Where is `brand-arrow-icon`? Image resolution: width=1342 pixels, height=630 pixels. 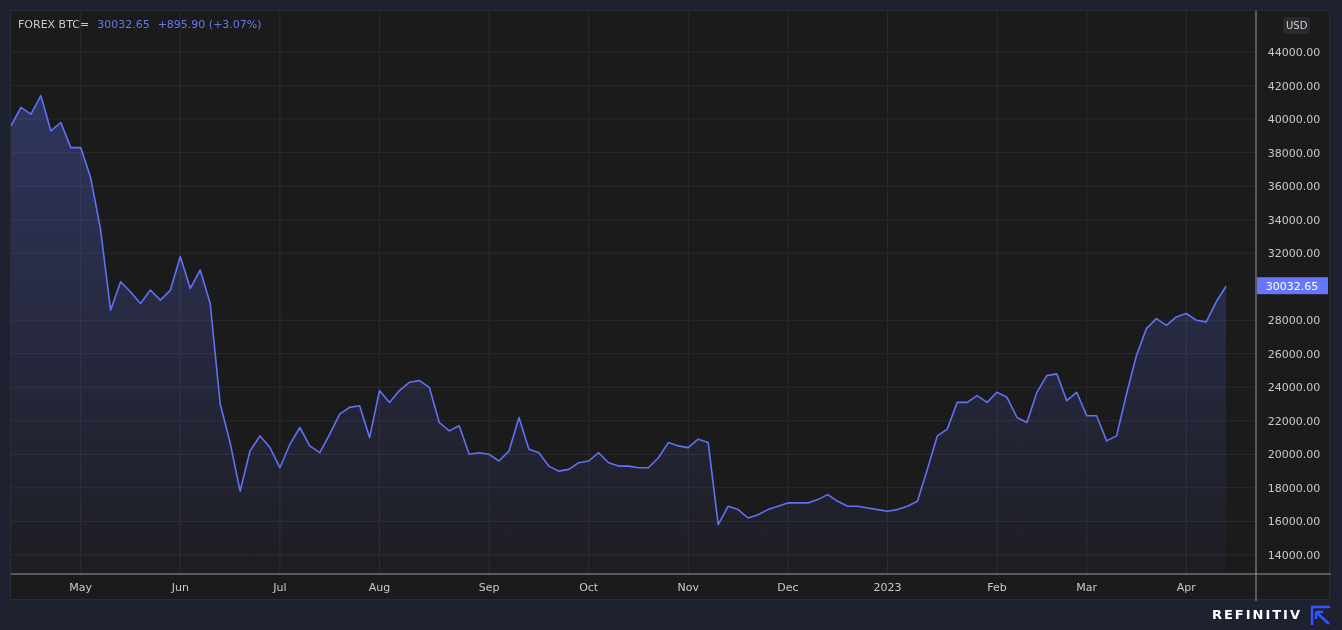 brand-arrow-icon is located at coordinates (1320, 615).